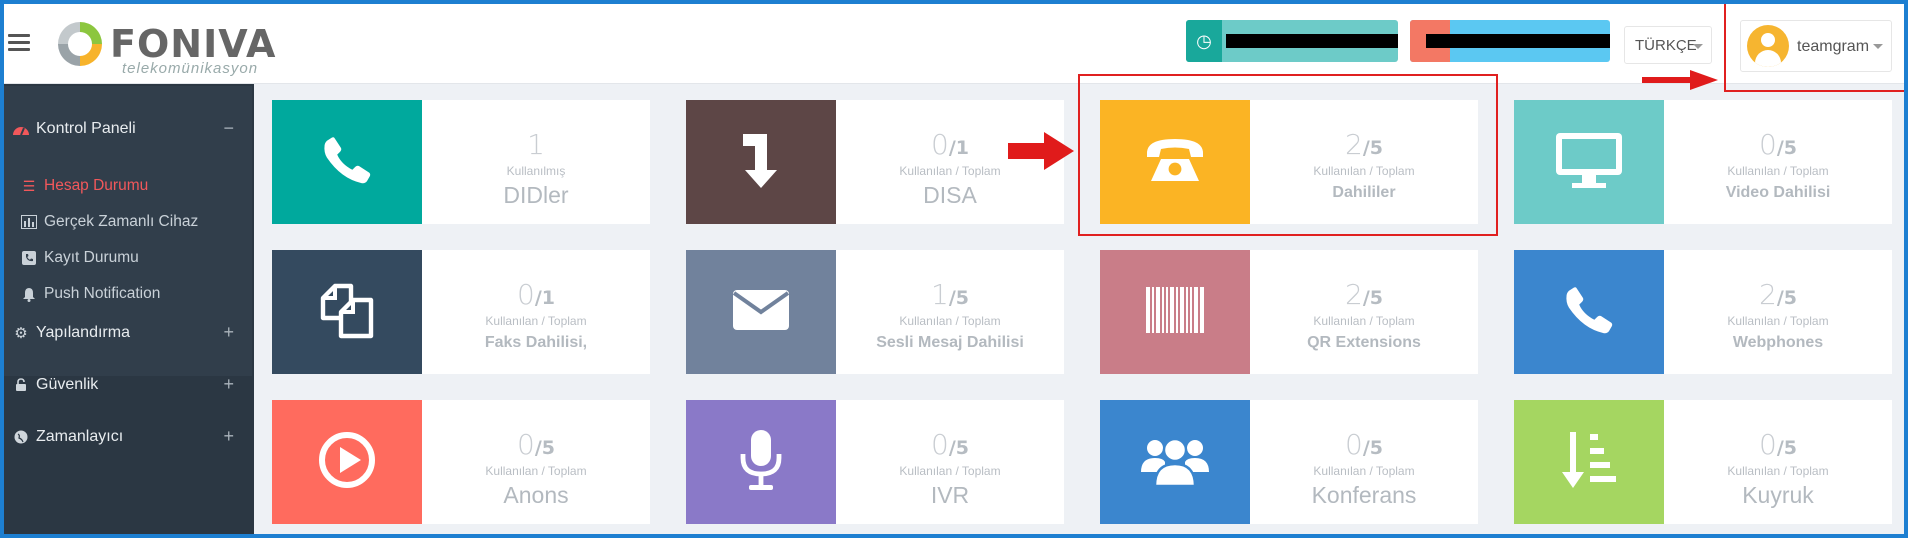 The image size is (1908, 538). I want to click on tile-info: 2/5 Kullanılan / Toplam Webphones, so click(1778, 312).